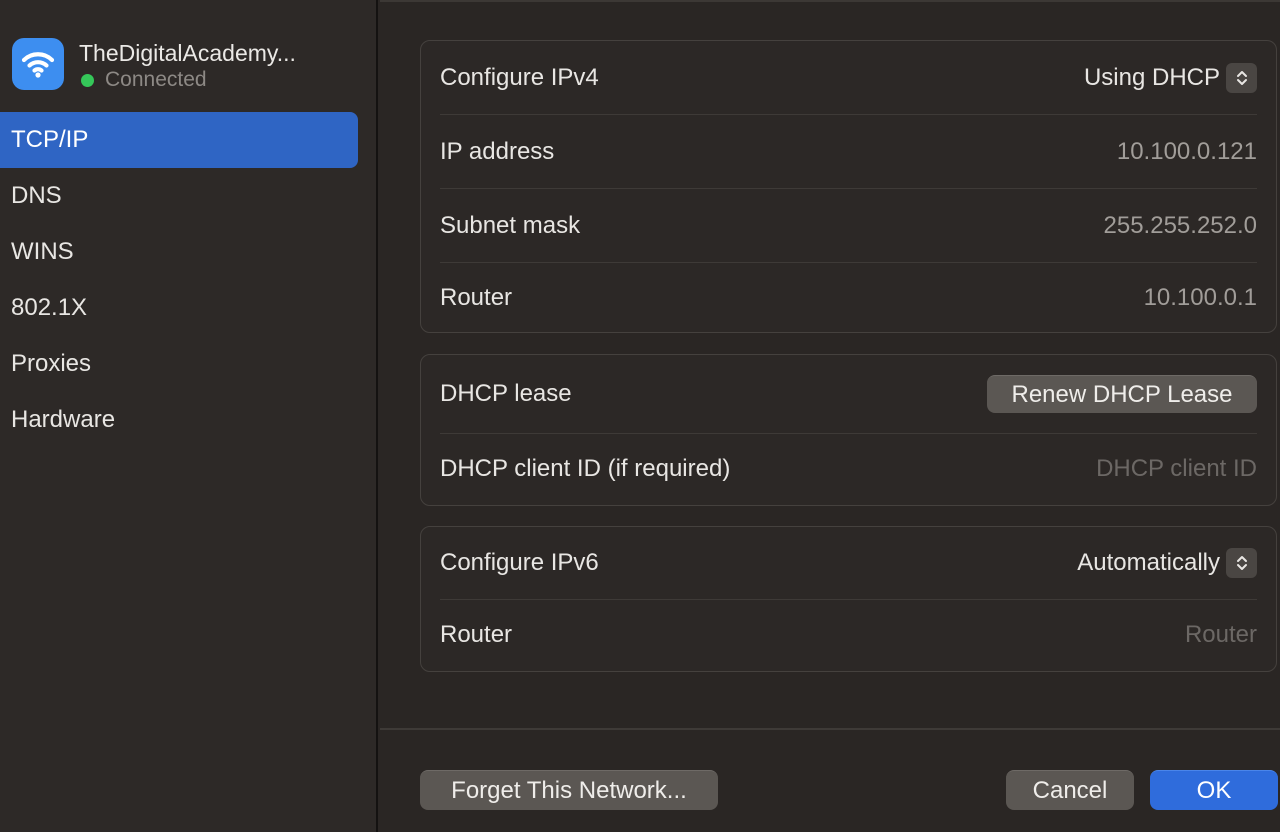  What do you see at coordinates (1186, 151) in the screenshot?
I see `ip-address-value: 10.100.0.121` at bounding box center [1186, 151].